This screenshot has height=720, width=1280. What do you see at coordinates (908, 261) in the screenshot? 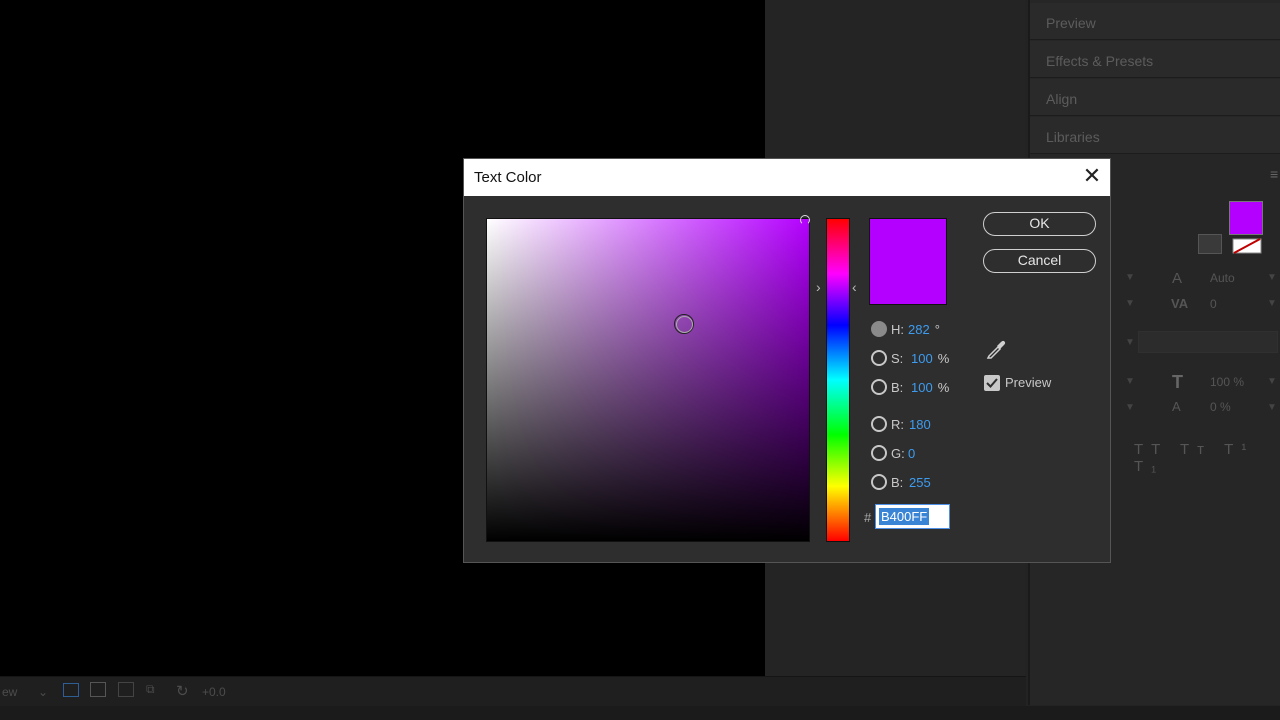
I see `new-color-swatch` at bounding box center [908, 261].